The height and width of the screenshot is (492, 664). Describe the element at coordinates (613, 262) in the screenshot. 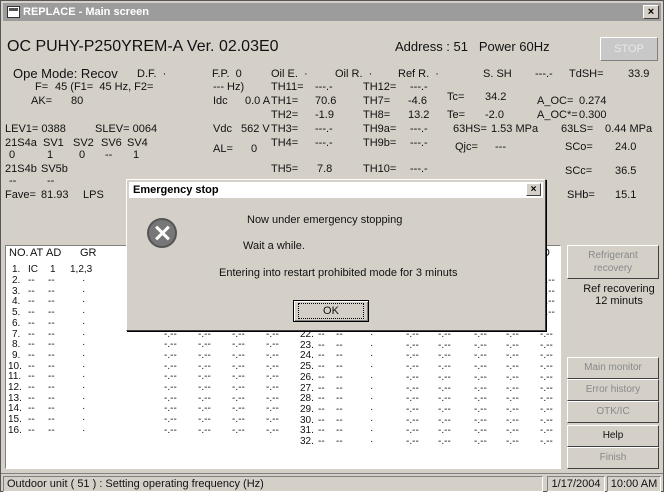

I see `refrigerant-recovery-button: Refrigerant recovery` at that location.